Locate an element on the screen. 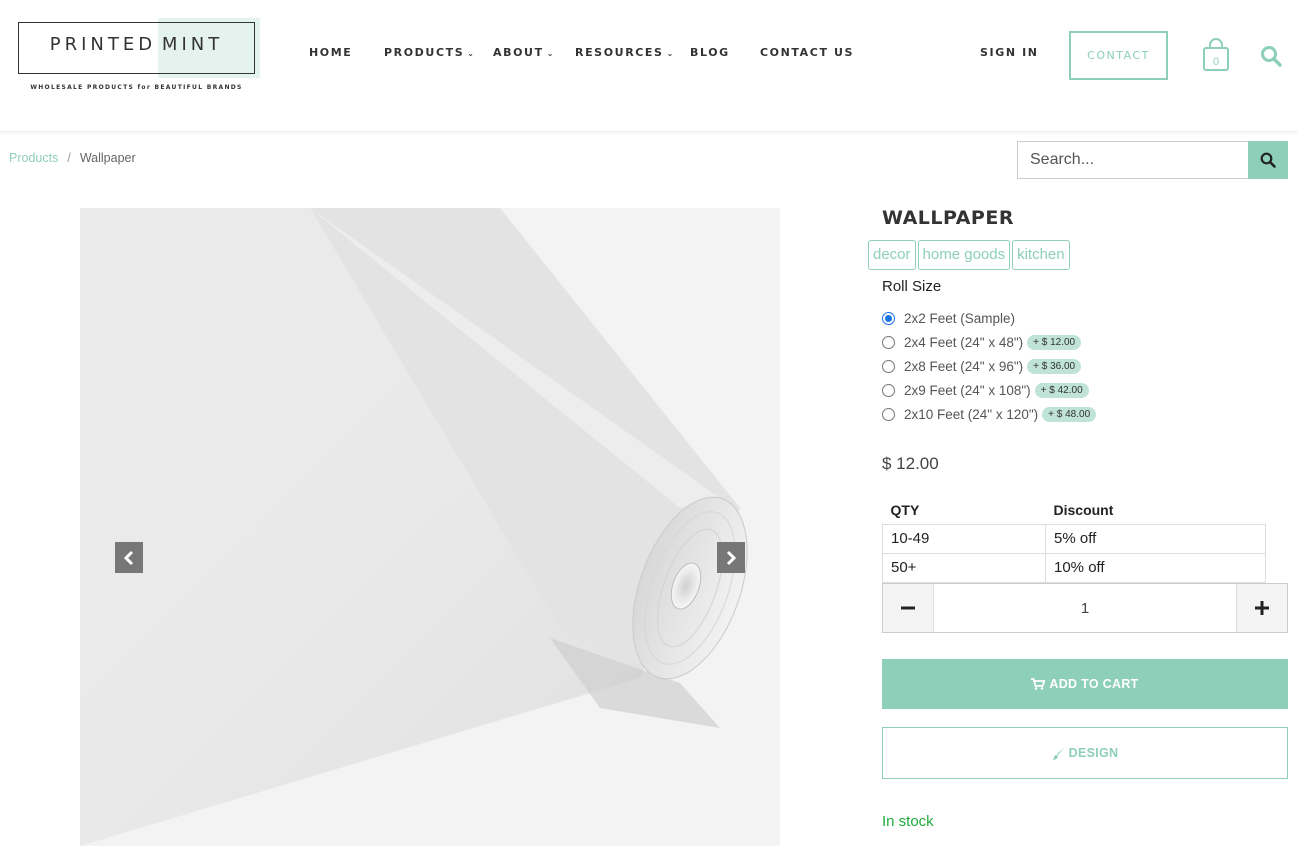 Image resolution: width=1297 pixels, height=846 pixels. option-label: 2x8 Feet (24" x 96") is located at coordinates (964, 366).